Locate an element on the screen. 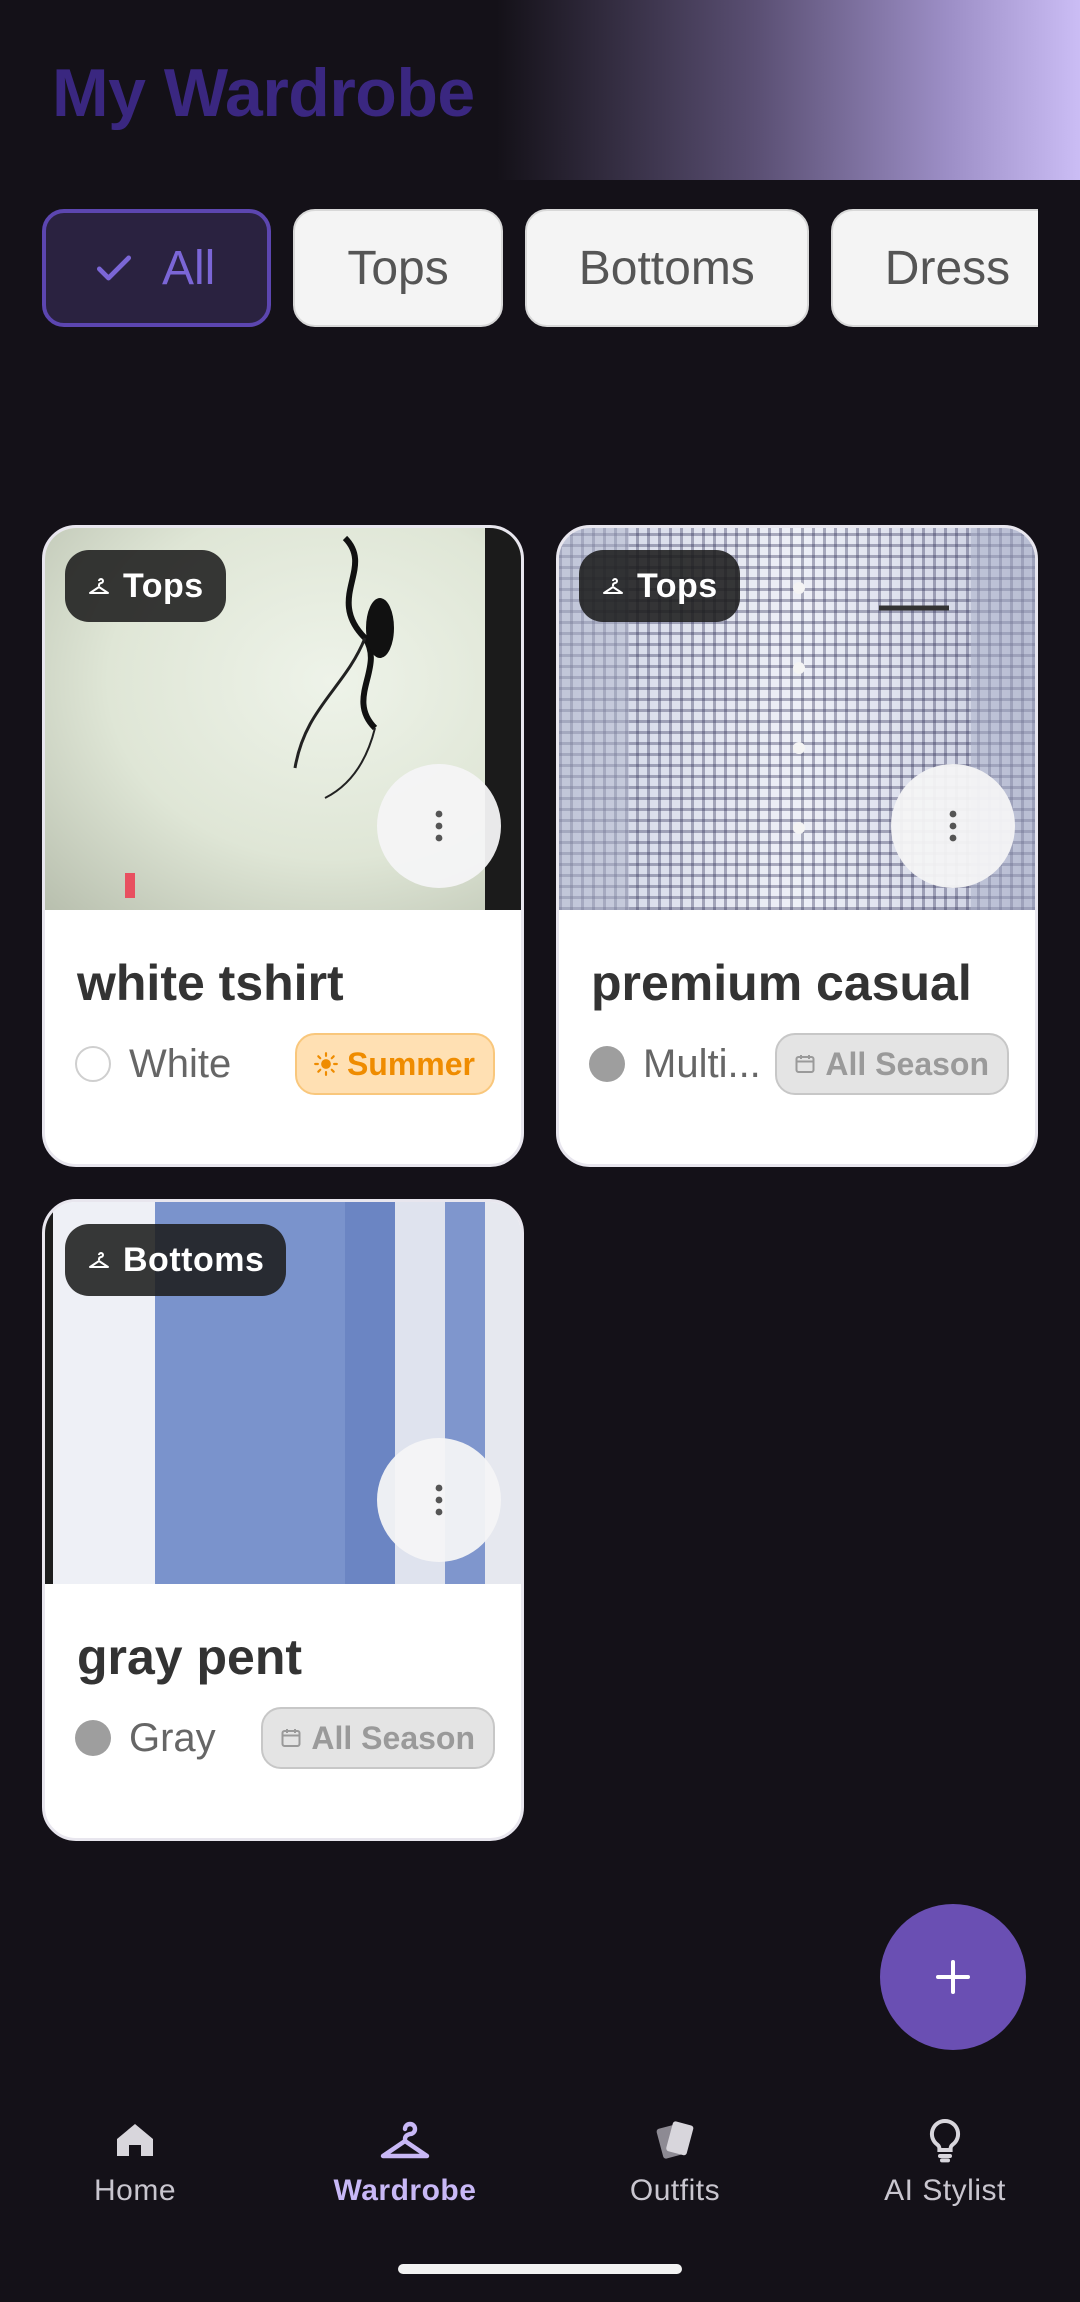 The width and height of the screenshot is (1080, 2302). page-title: My Wardrobe is located at coordinates (263, 93).